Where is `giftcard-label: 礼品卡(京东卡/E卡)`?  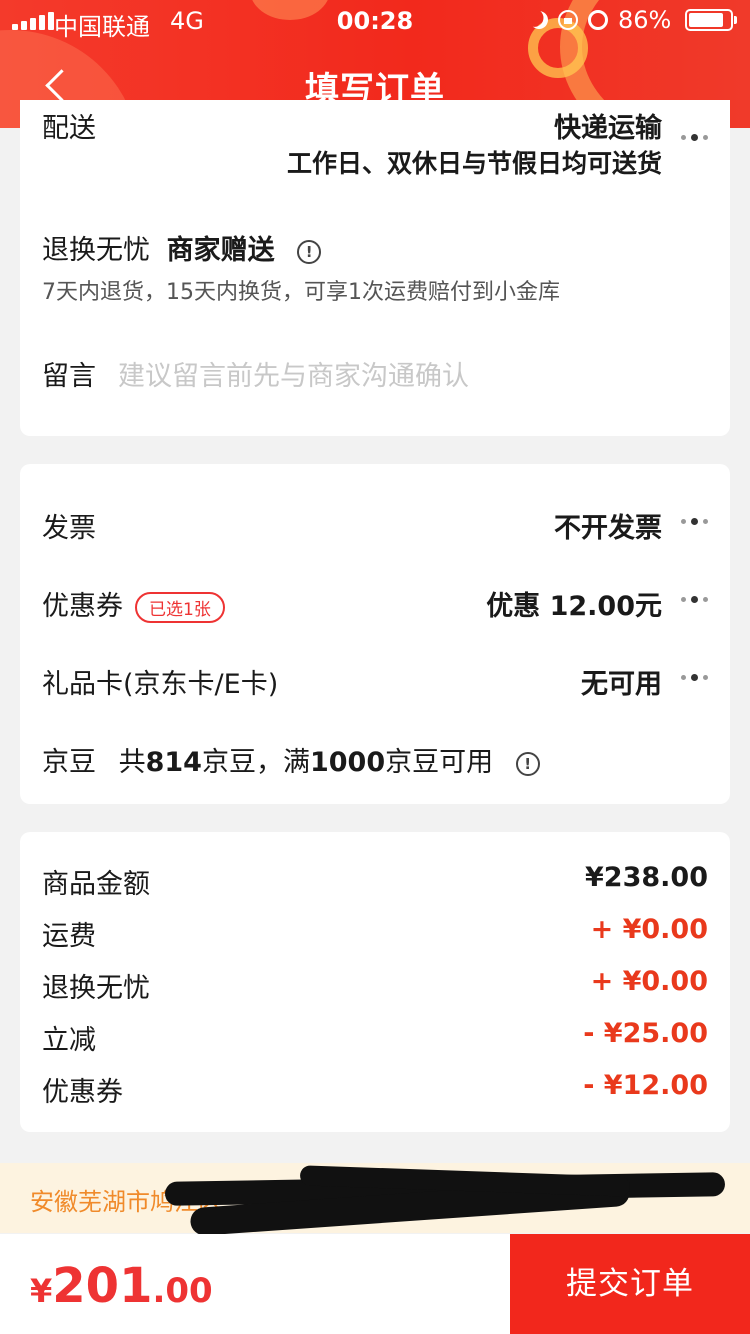 giftcard-label: 礼品卡(京东卡/E卡) is located at coordinates (160, 684).